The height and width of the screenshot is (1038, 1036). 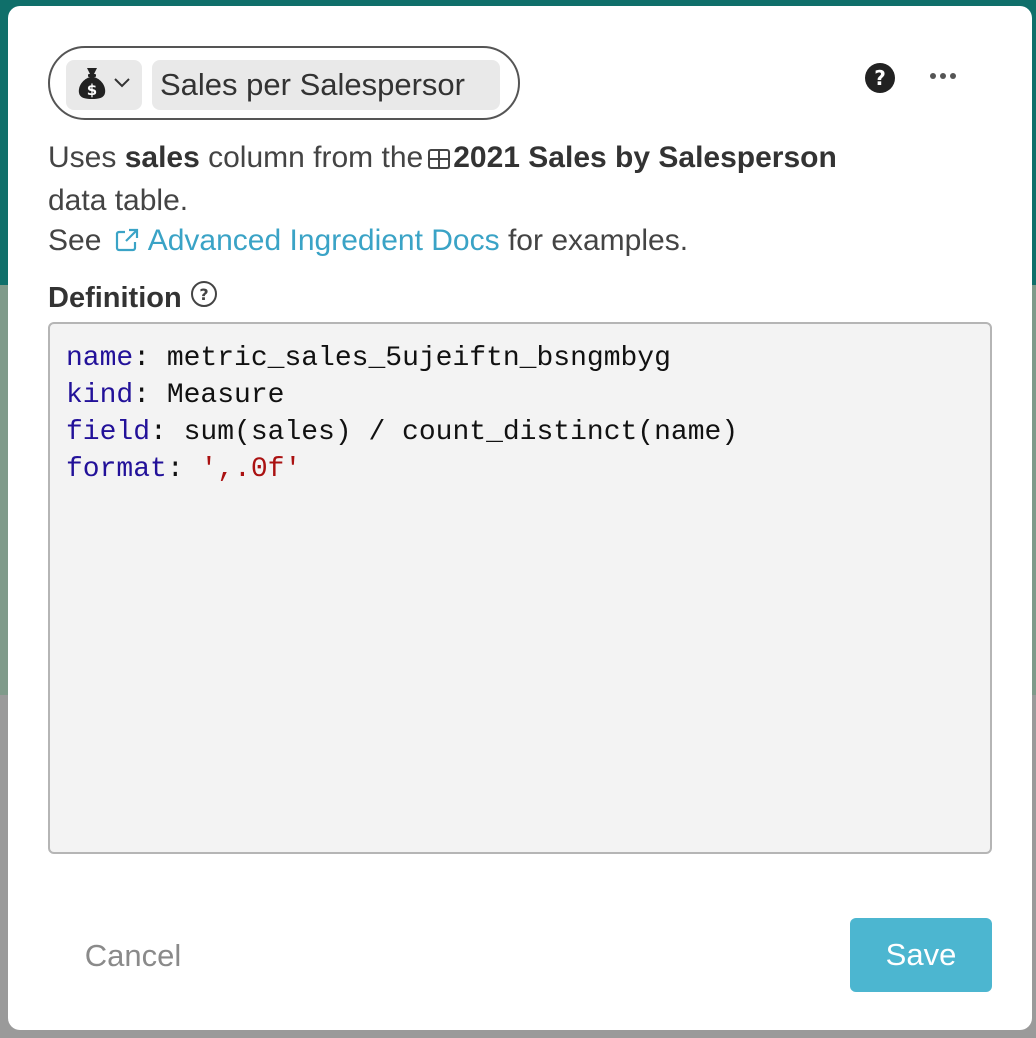 What do you see at coordinates (520, 469) in the screenshot?
I see `code-line: format: ',.0f'` at bounding box center [520, 469].